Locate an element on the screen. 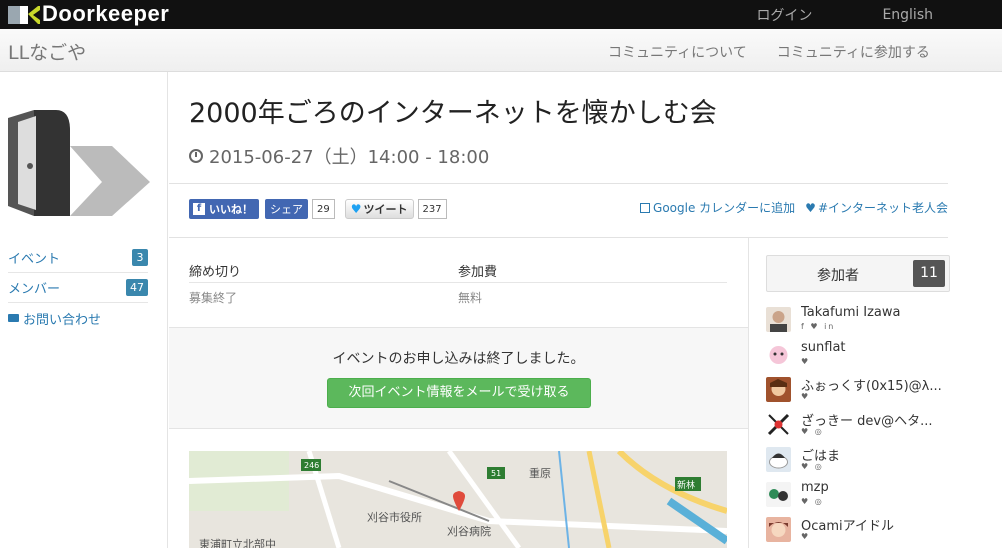 The width and height of the screenshot is (1002, 548). subscribe-next-event-button: 次回イベント情報をメールで受け取る is located at coordinates (459, 393).